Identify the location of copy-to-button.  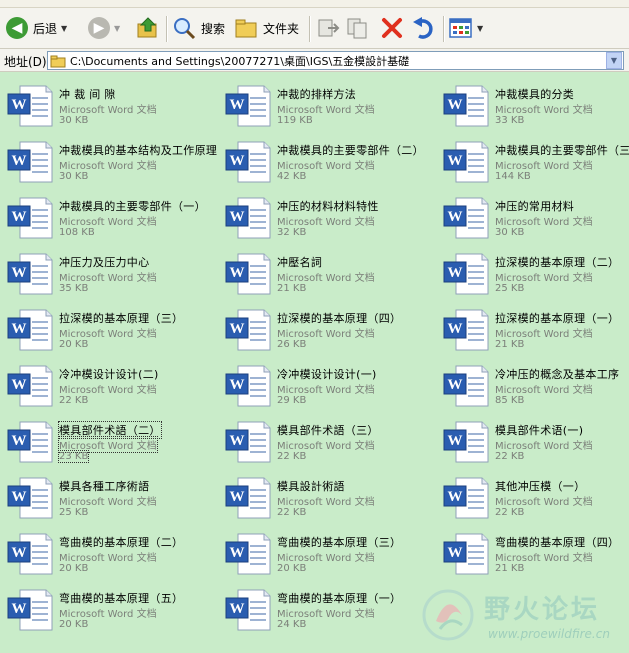
(358, 28).